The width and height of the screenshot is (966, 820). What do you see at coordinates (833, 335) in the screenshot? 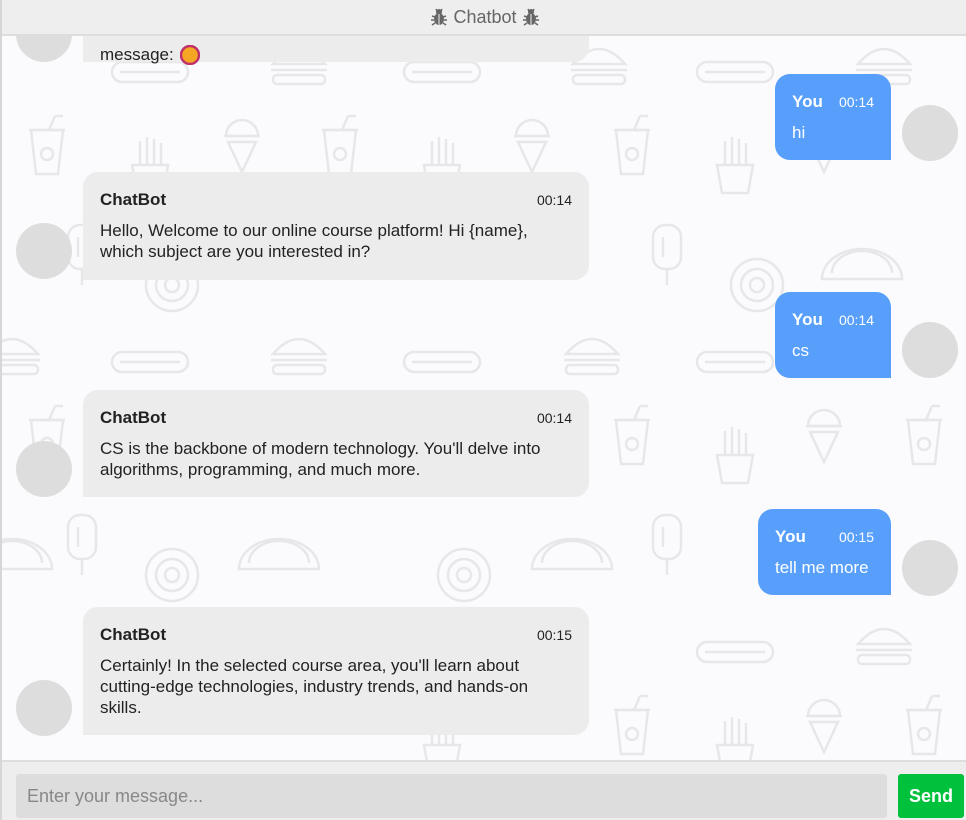
I see `user-message: You 00:14 cs` at bounding box center [833, 335].